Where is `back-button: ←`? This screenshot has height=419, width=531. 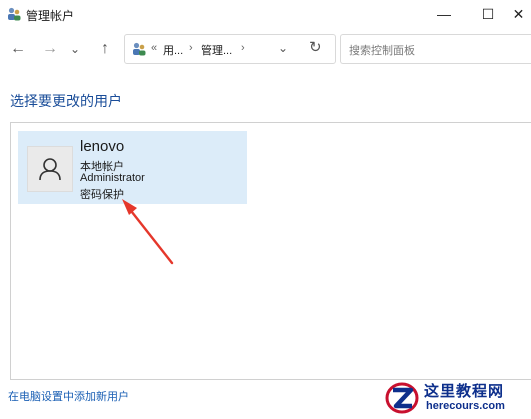 back-button: ← is located at coordinates (18, 49).